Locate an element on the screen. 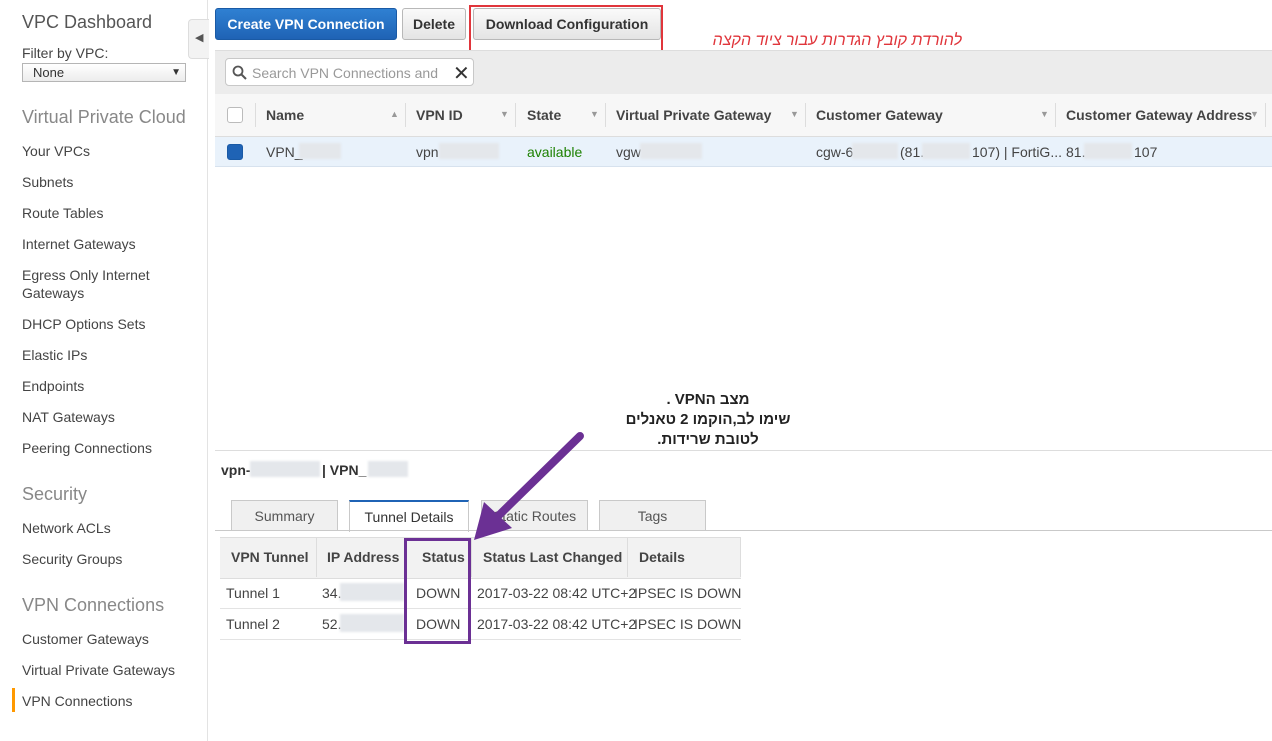 Image resolution: width=1272 pixels, height=741 pixels. sidebar-item-nat-gateways: NAT Gateways is located at coordinates (107, 417).